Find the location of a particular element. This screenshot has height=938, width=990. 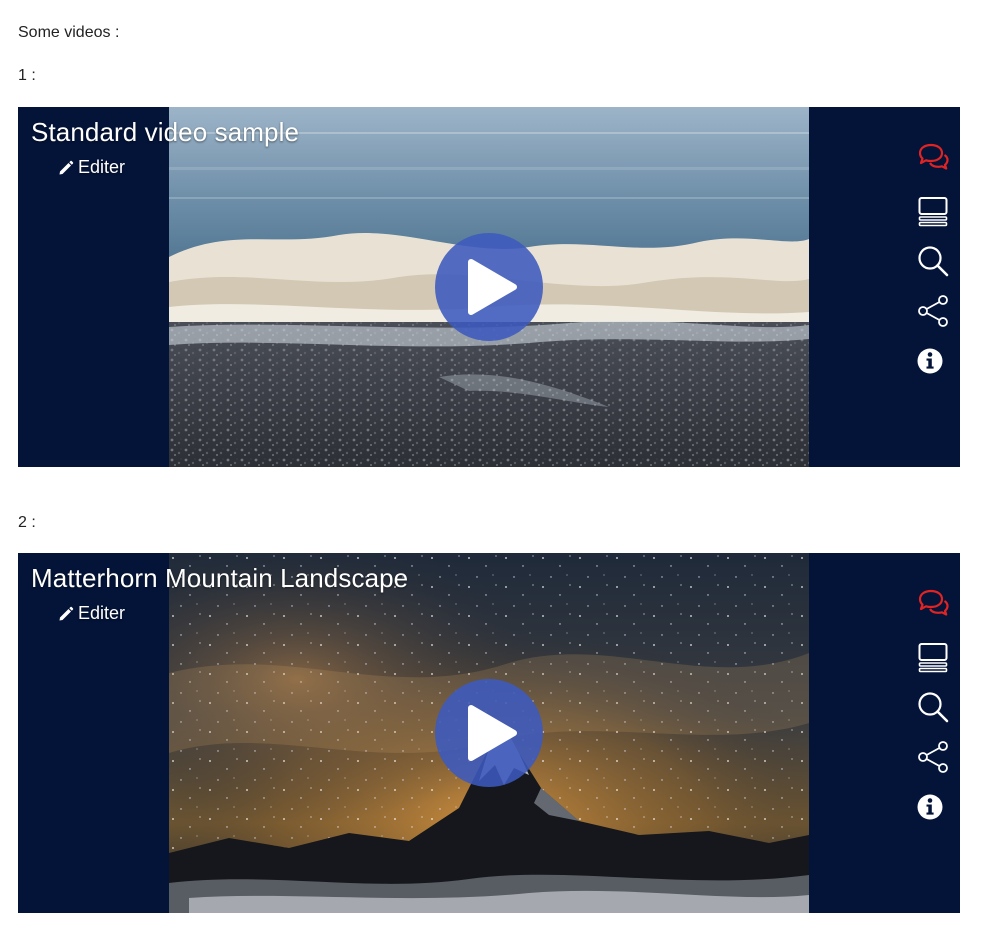

intro-text: Some videos : is located at coordinates (69, 32).